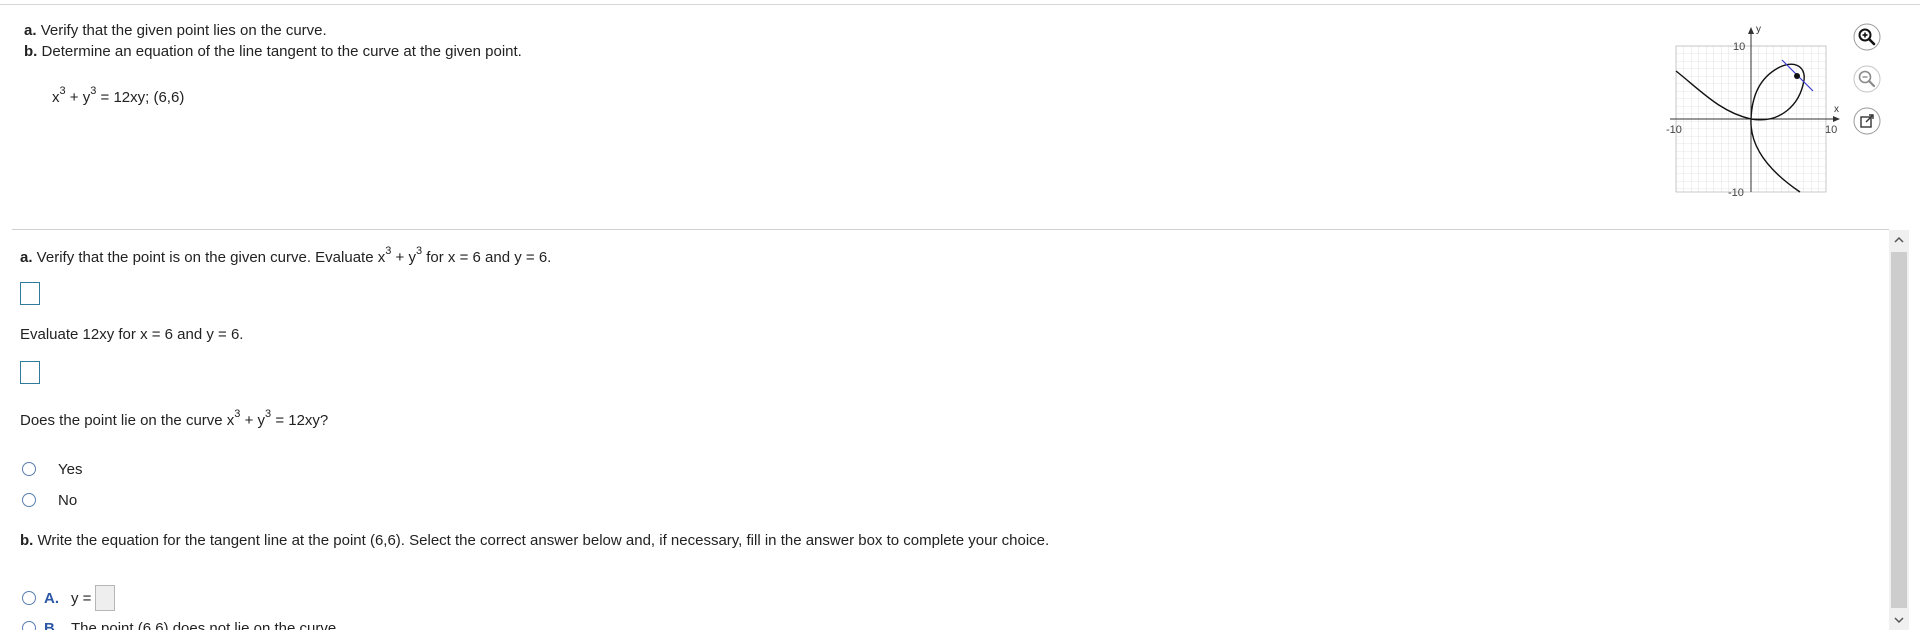  What do you see at coordinates (1751, 30) in the screenshot?
I see `y-axis-arrow` at bounding box center [1751, 30].